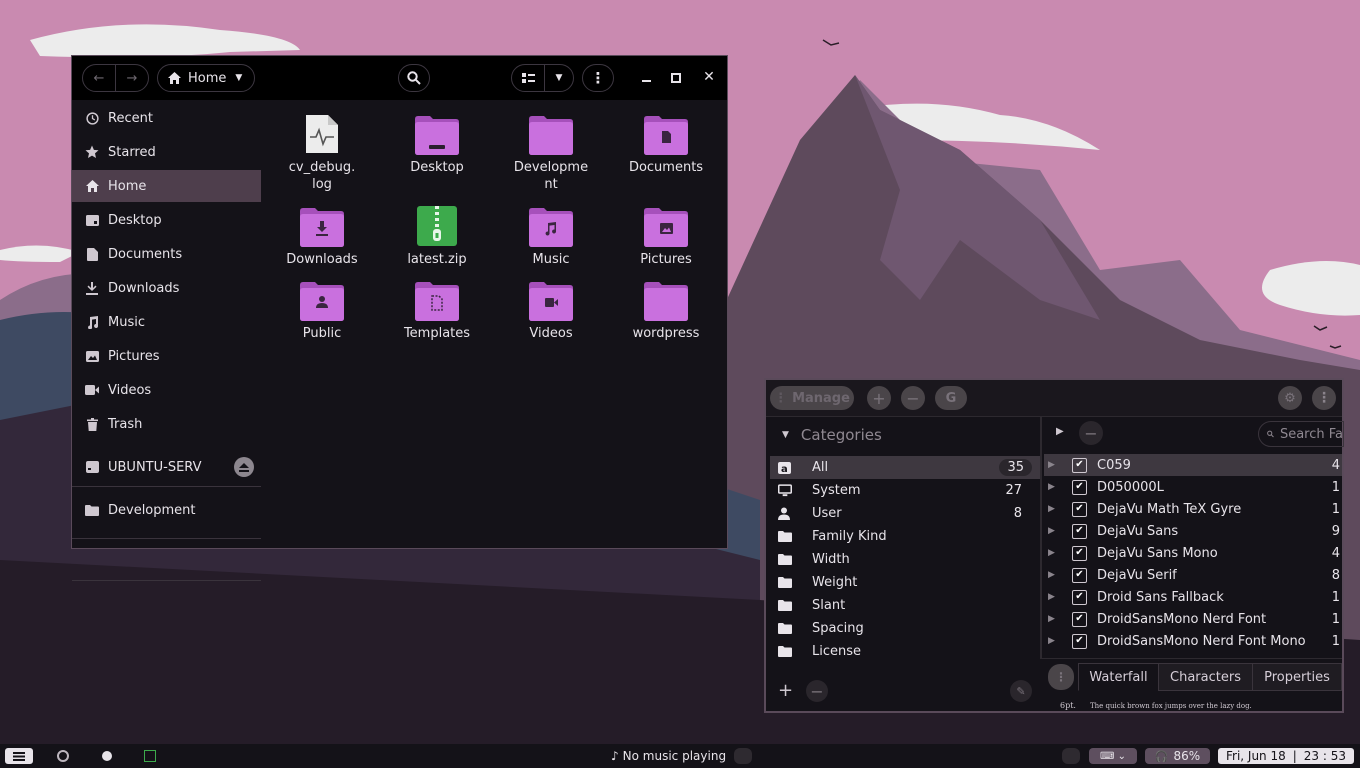  Describe the element at coordinates (414, 78) in the screenshot. I see `search-button` at that location.